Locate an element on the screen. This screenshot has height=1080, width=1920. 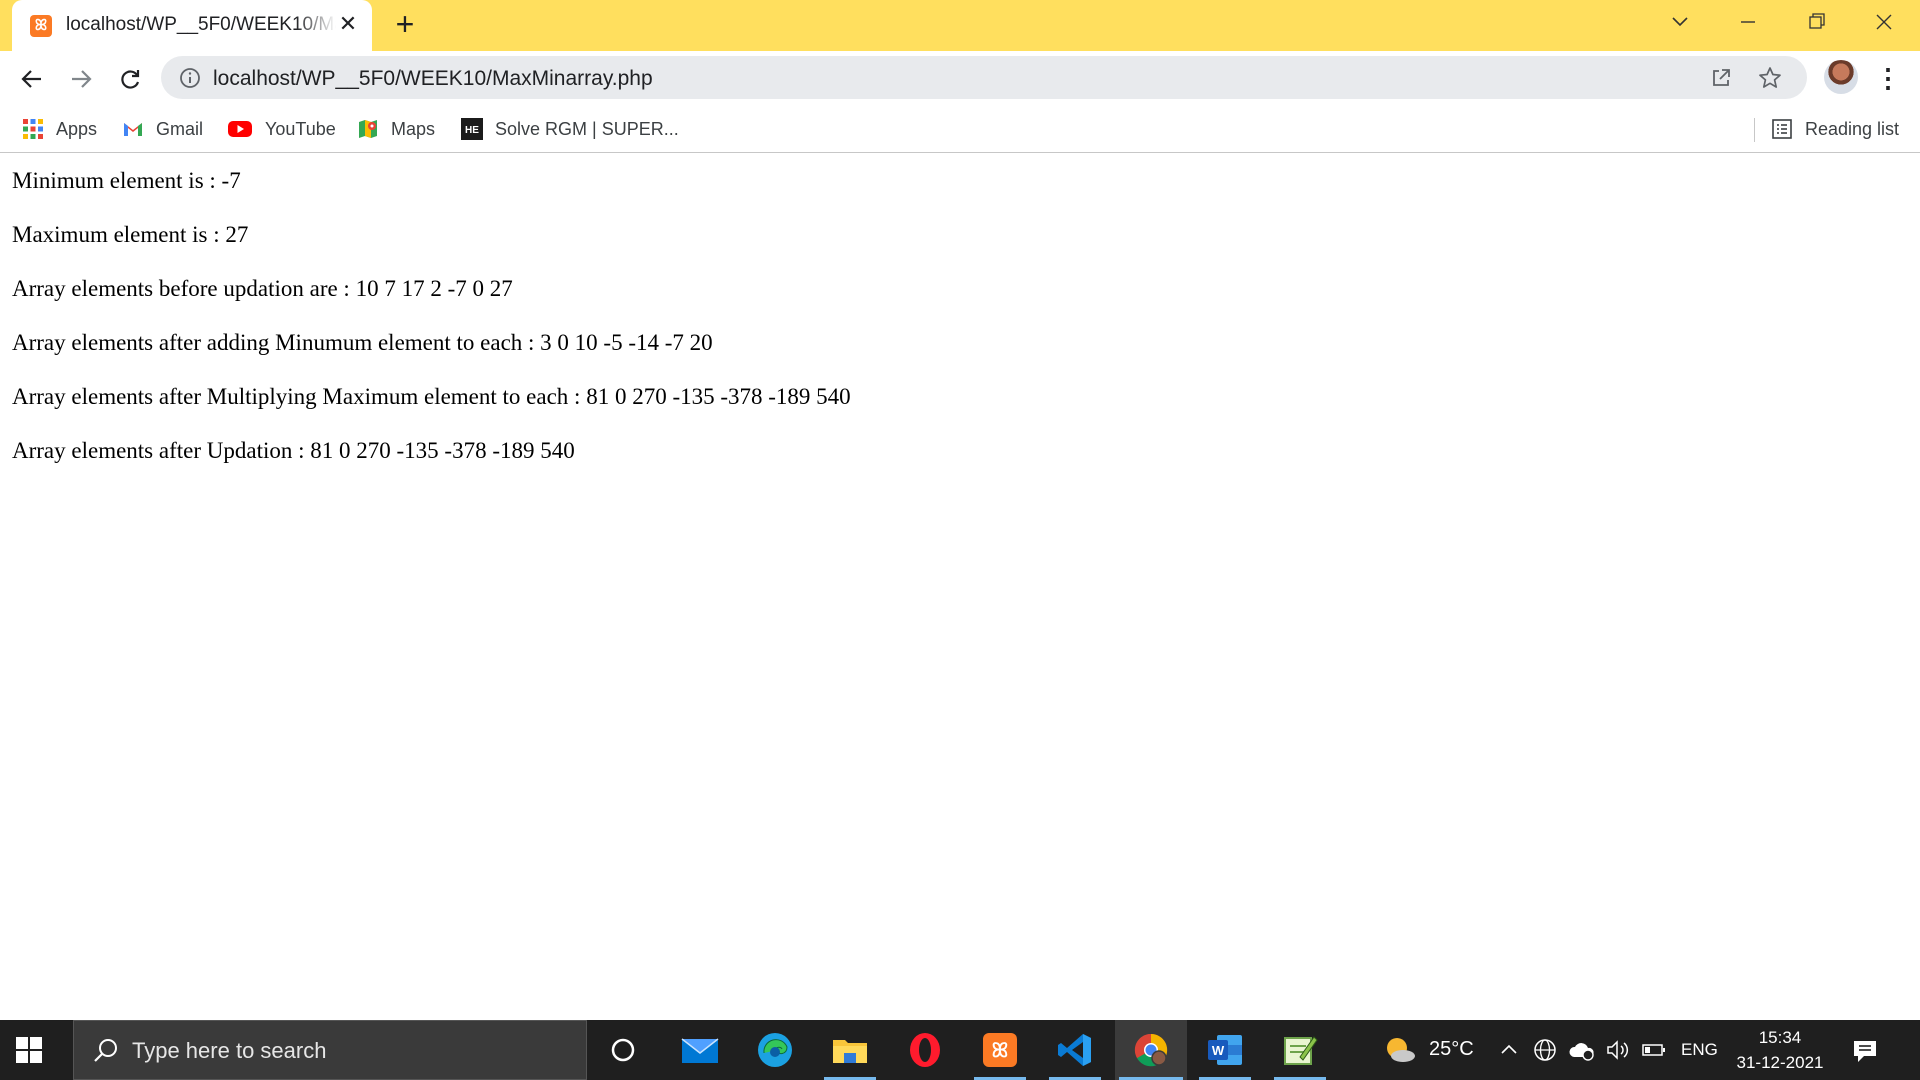
taskbar-clock: 15:34 31-12-2021 is located at coordinates (1780, 1050).